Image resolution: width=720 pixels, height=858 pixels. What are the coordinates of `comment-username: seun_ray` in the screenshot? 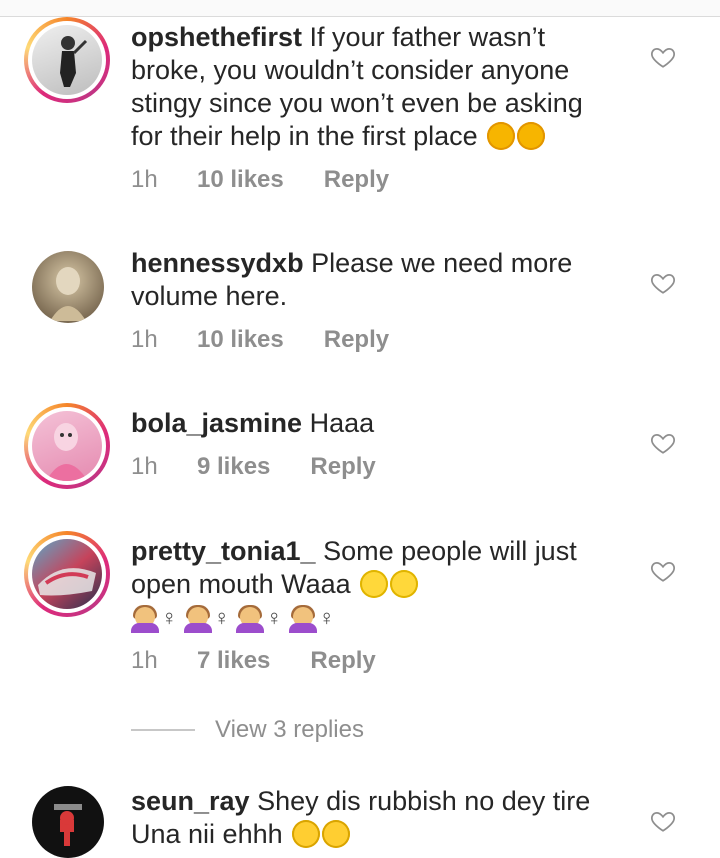 It's located at (190, 801).